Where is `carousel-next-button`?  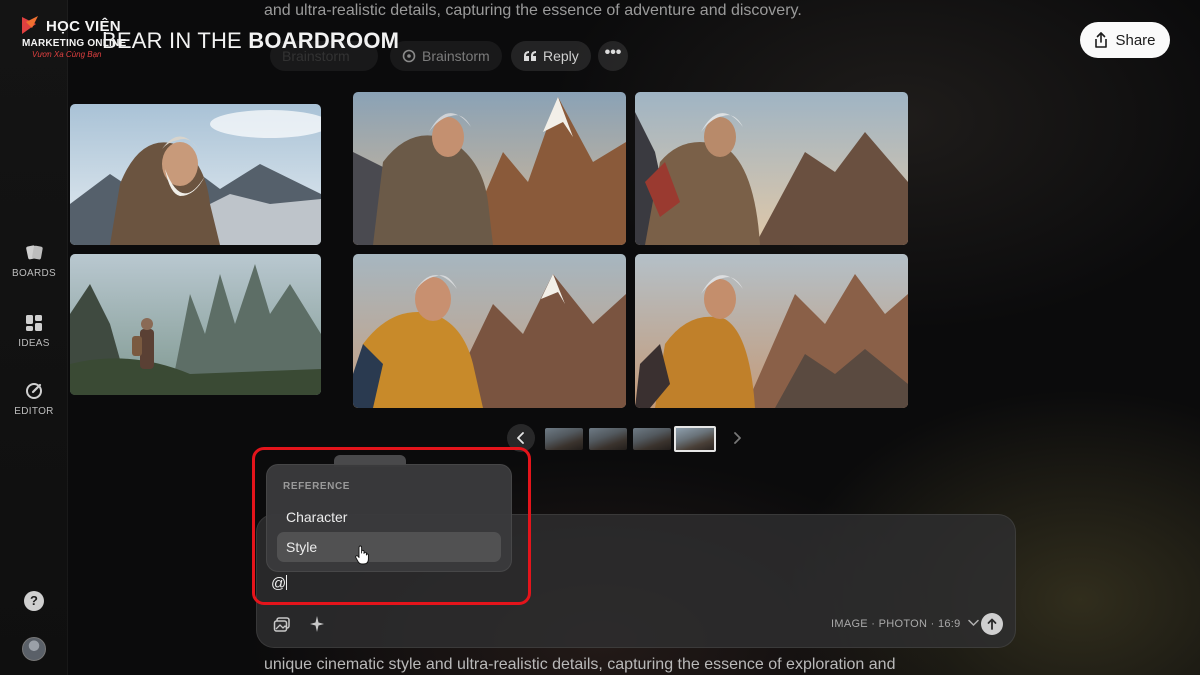
carousel-next-button is located at coordinates (737, 438).